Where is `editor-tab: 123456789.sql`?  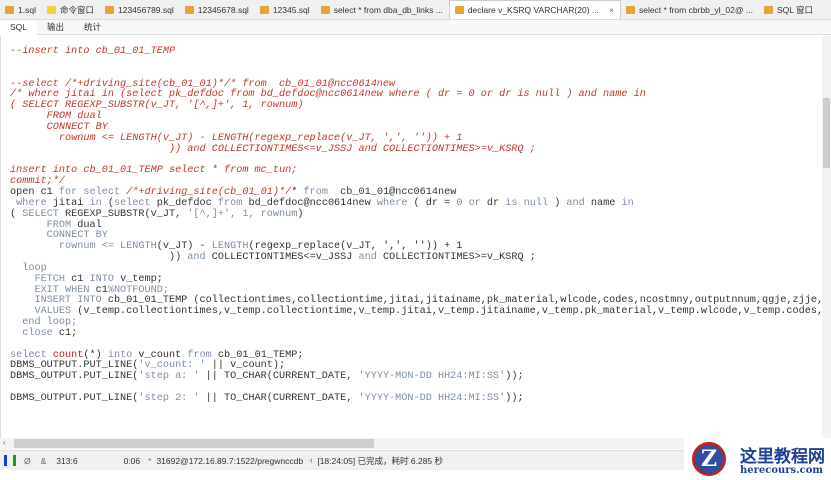 editor-tab: 123456789.sql is located at coordinates (140, 9).